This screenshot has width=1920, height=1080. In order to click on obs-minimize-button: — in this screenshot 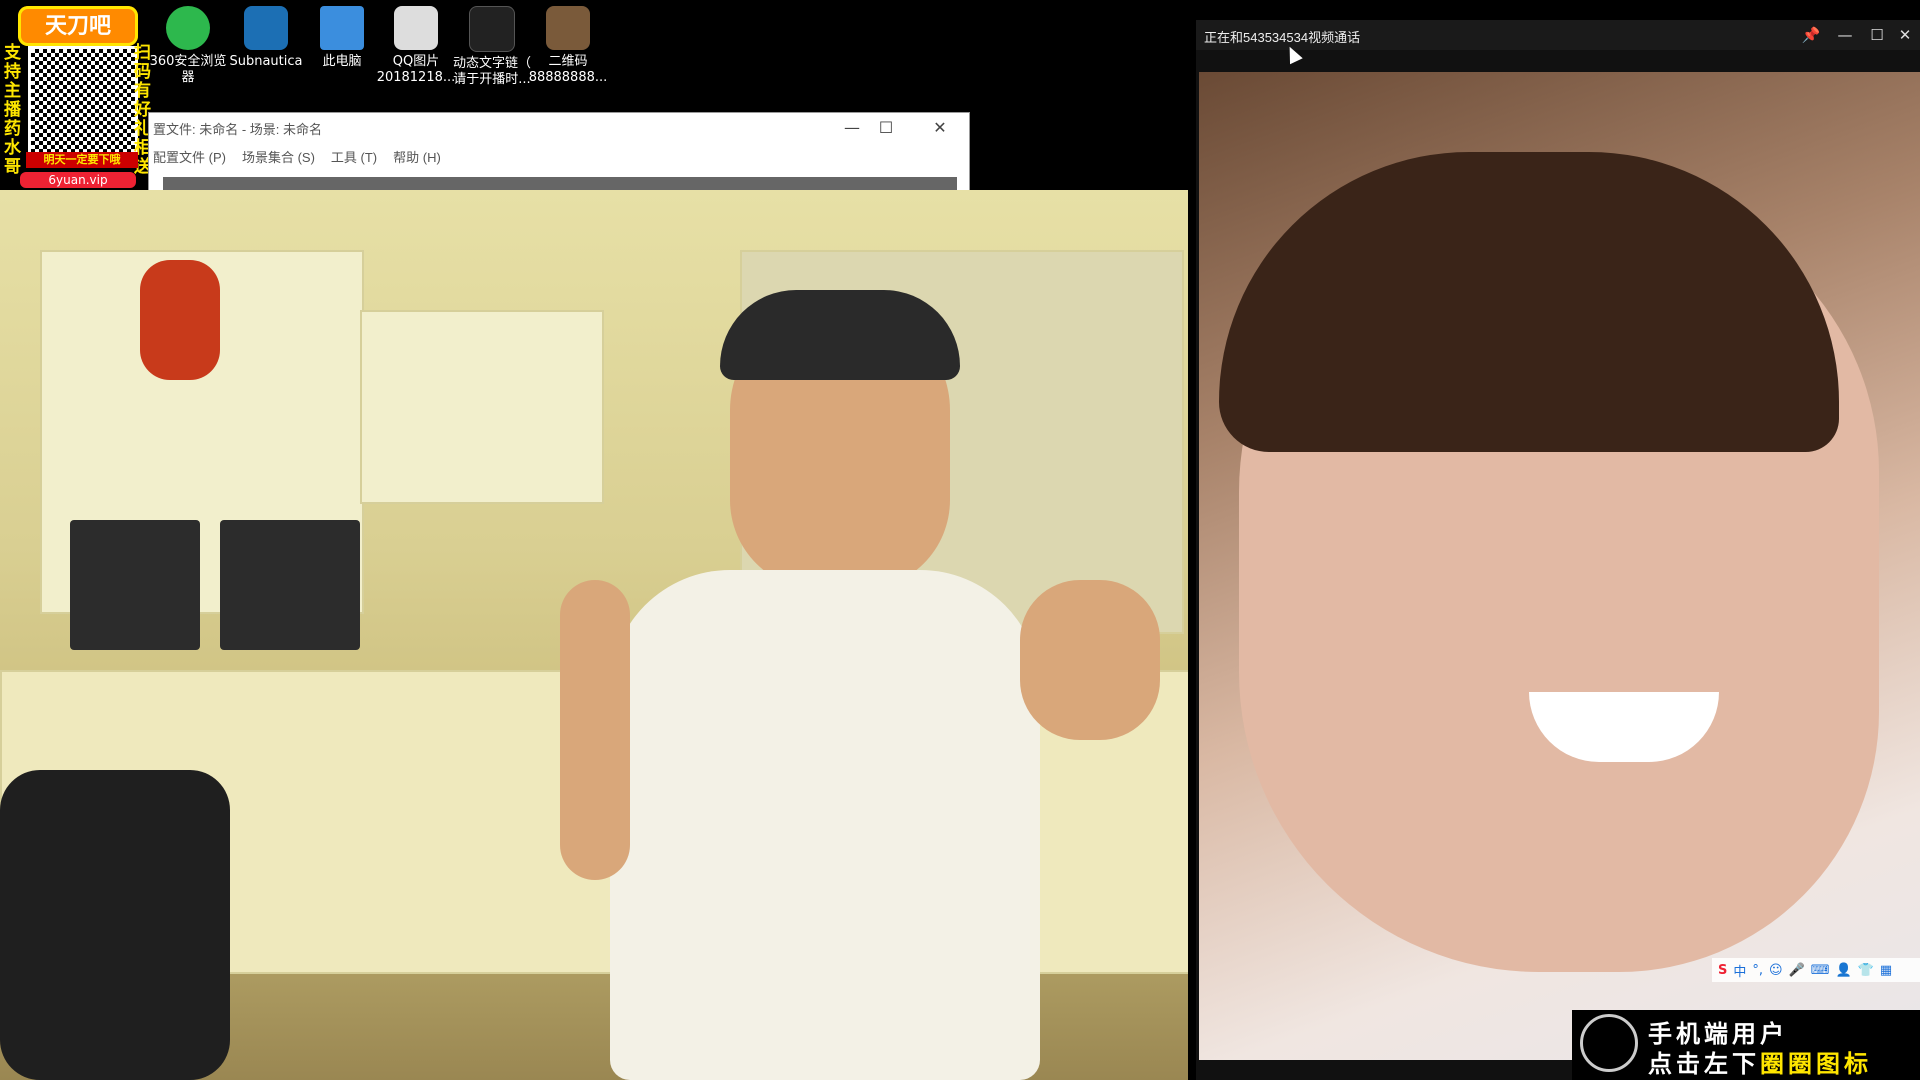, I will do `click(852, 128)`.